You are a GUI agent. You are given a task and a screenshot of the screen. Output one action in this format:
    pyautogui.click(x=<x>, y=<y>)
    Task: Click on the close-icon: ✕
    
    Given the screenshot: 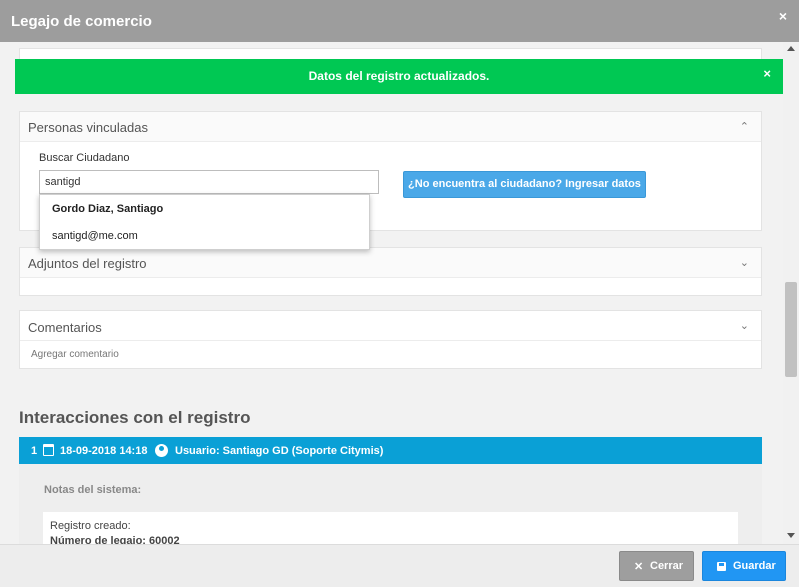 What is the action you would take?
    pyautogui.click(x=639, y=567)
    